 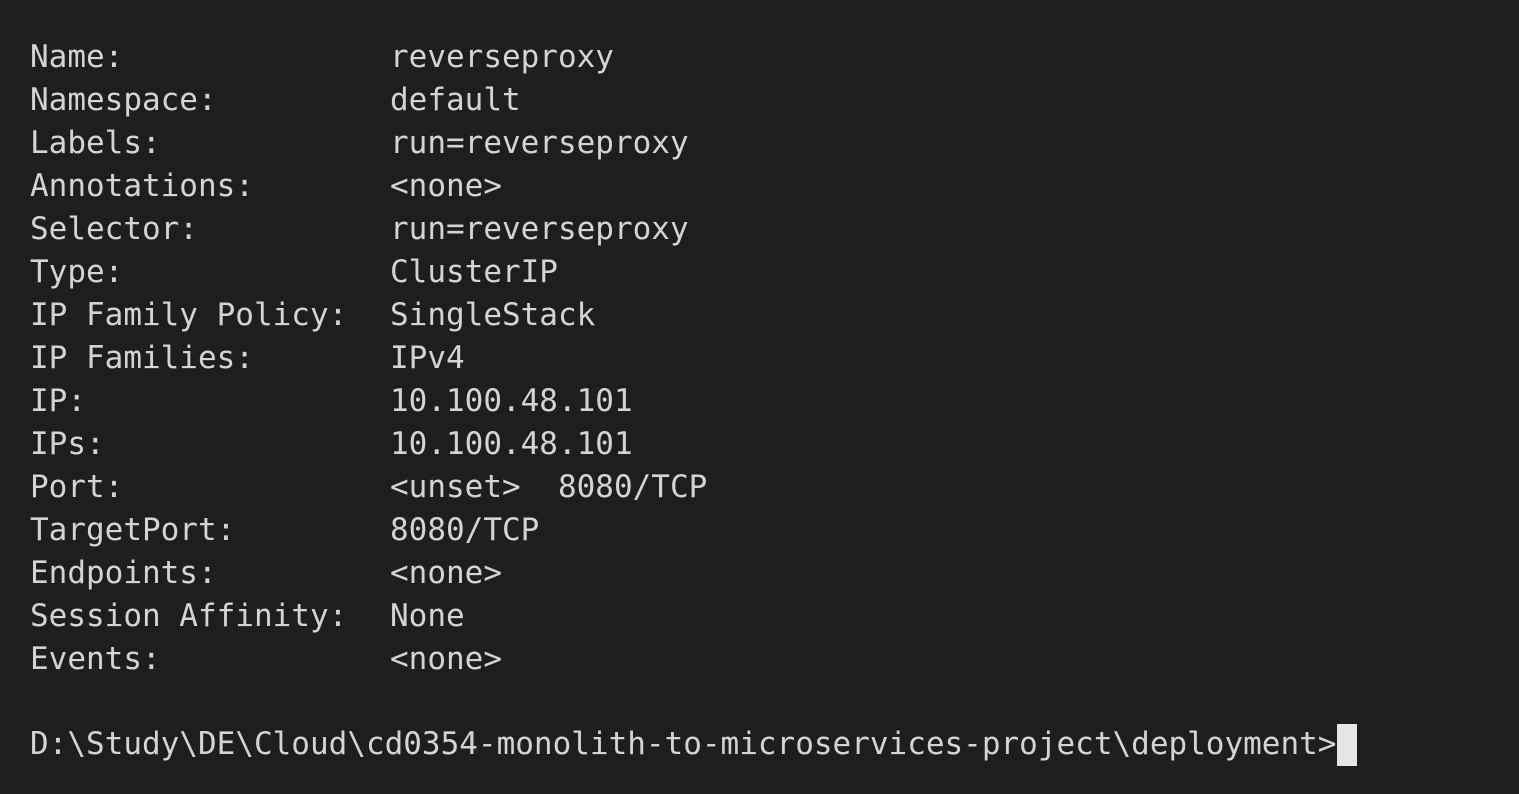 I want to click on field-key: IP:, so click(x=58, y=401).